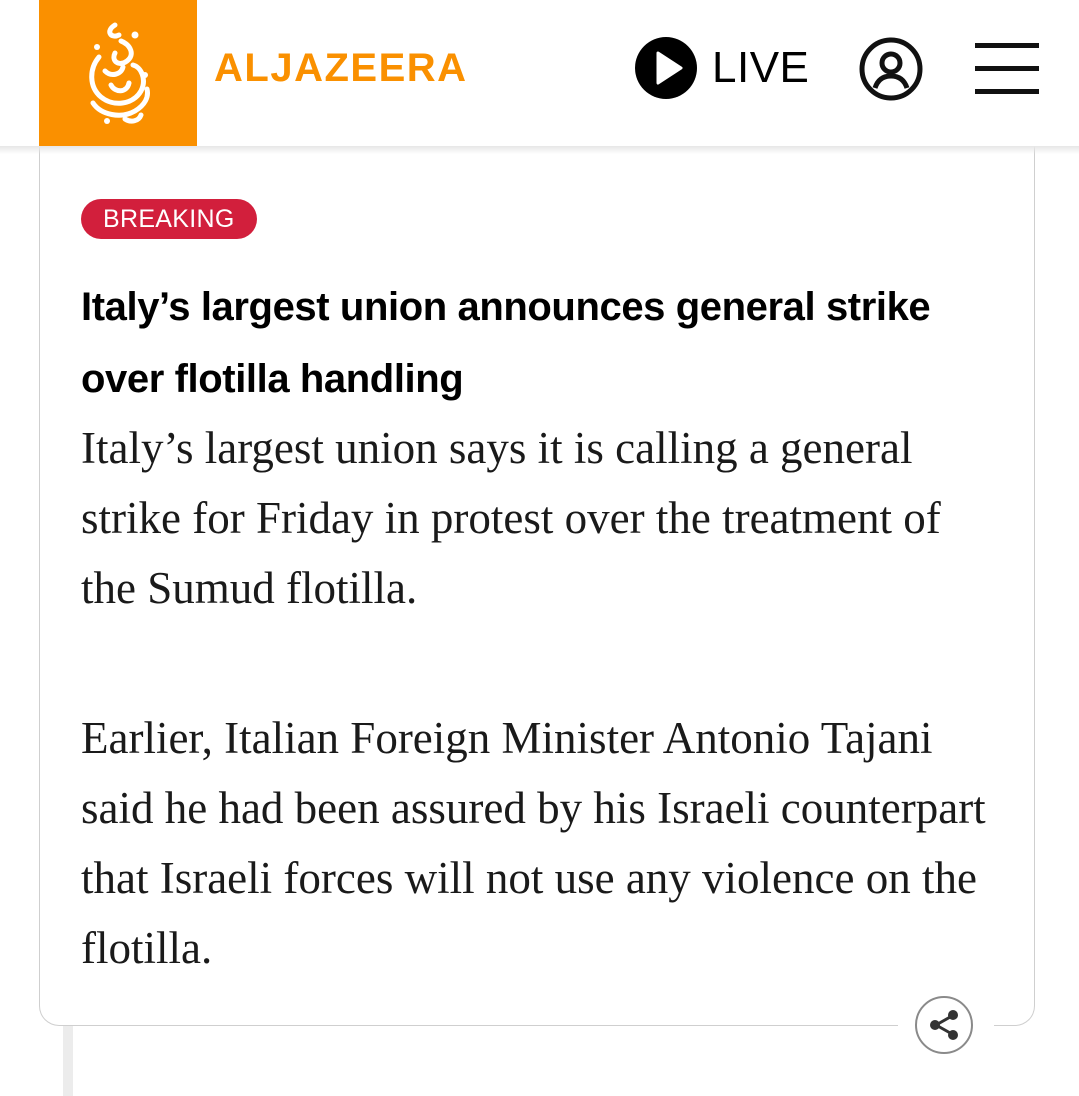  Describe the element at coordinates (1008, 70) in the screenshot. I see `menu-button` at that location.